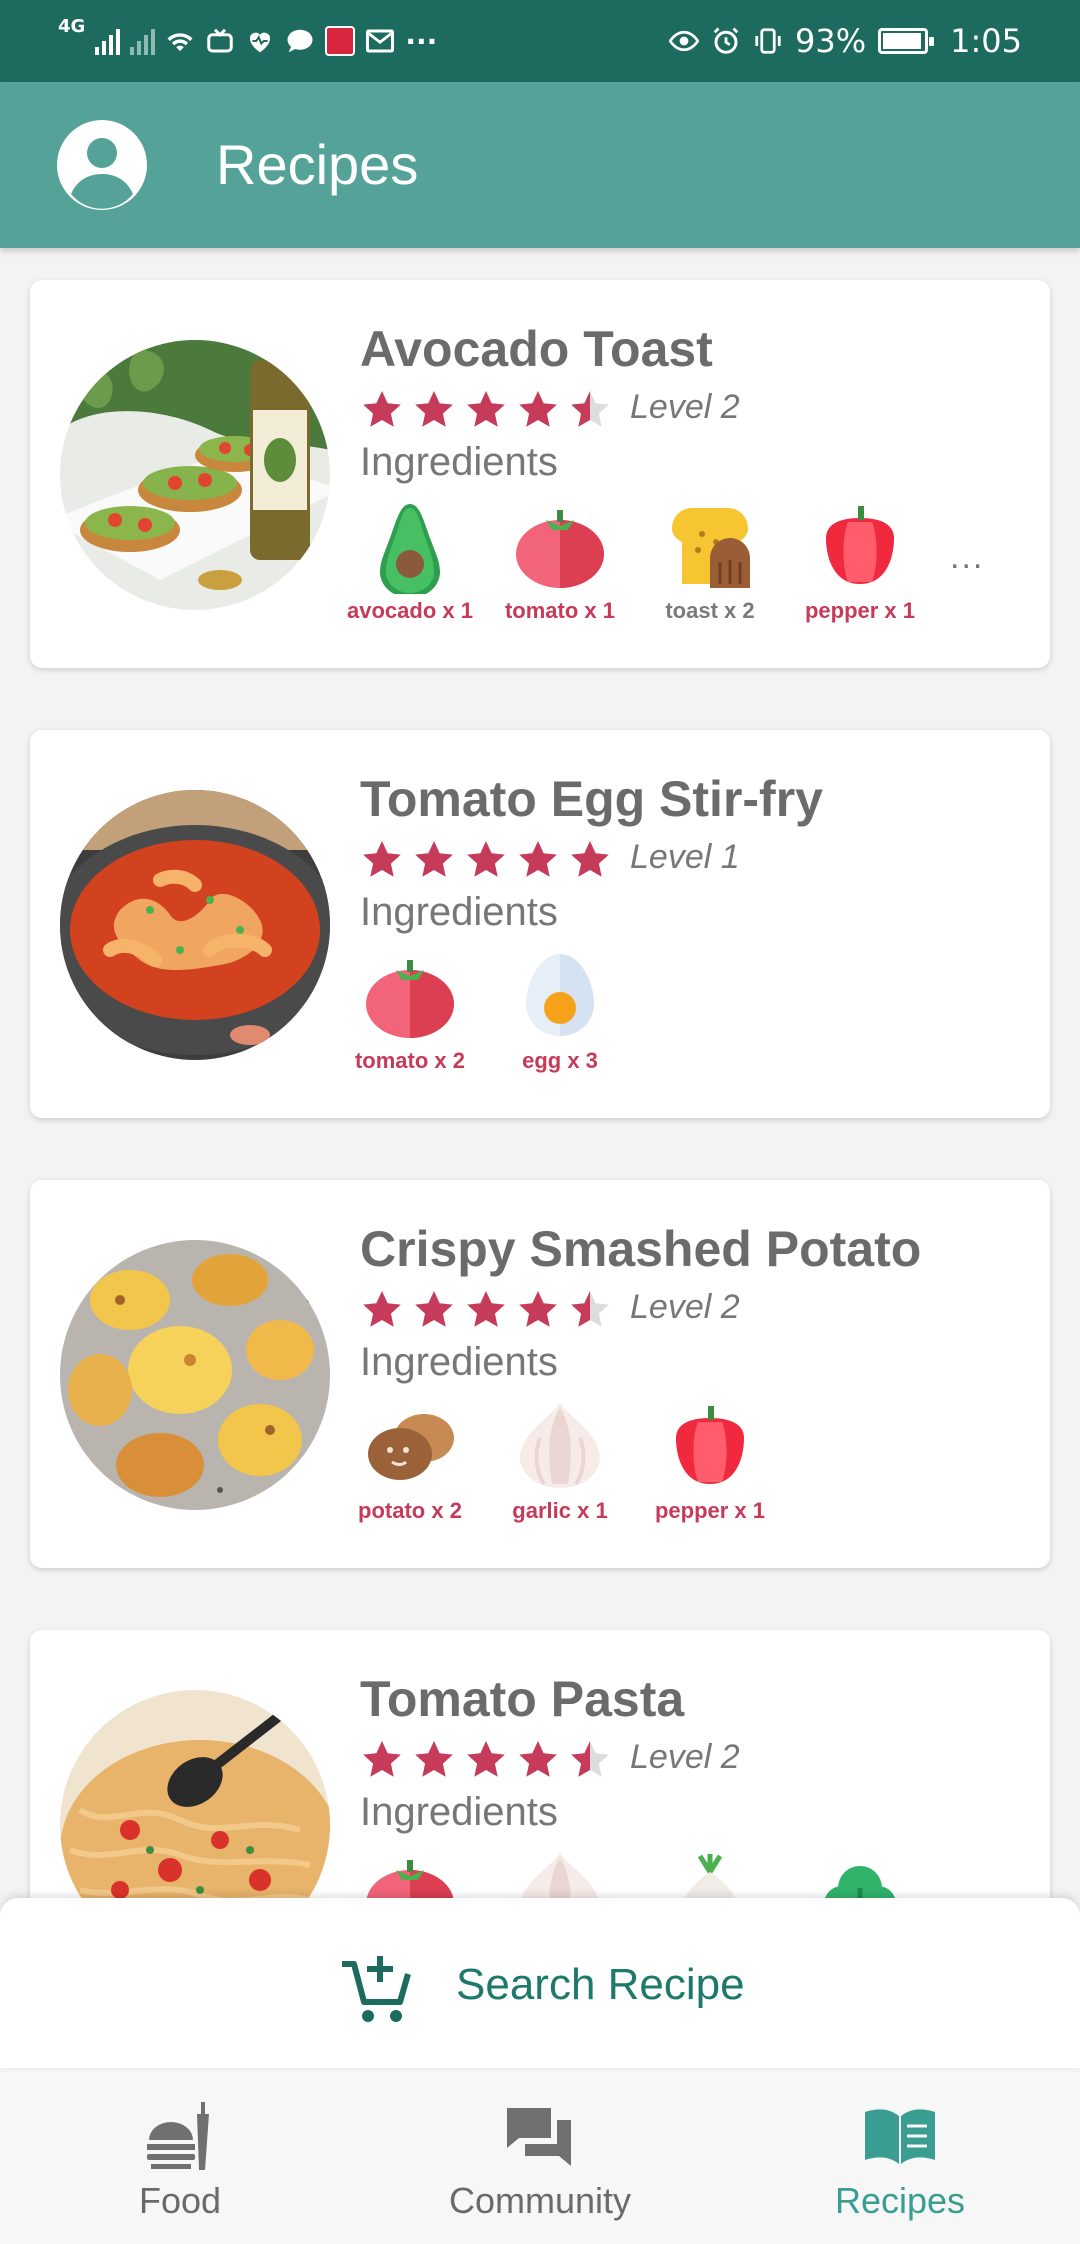 The width and height of the screenshot is (1080, 2244). I want to click on battery-icon, so click(906, 41).